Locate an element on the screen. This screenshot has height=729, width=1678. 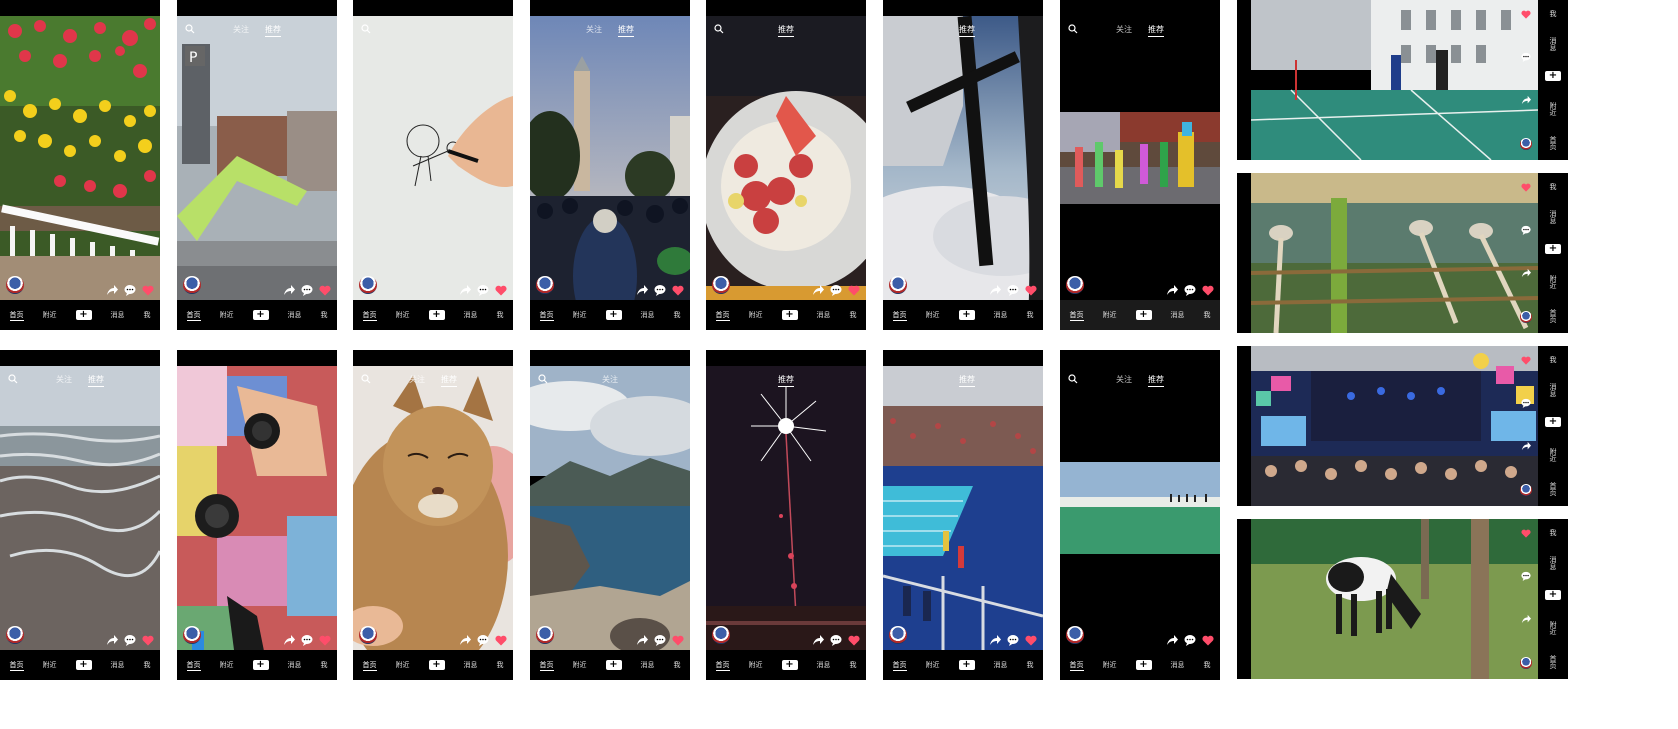
video-card-bamboo: 我 消息 + 附近 首页 is located at coordinates (1402, 253).